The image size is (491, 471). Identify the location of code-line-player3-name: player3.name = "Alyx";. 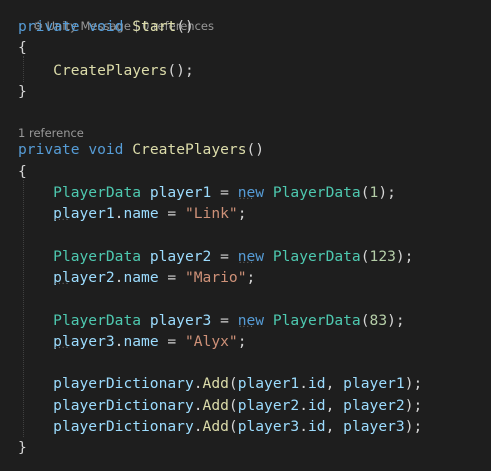
(132, 341).